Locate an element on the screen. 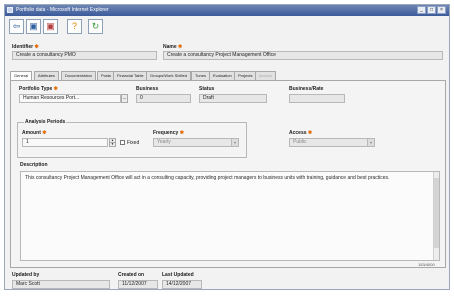 Image resolution: width=454 pixels, height=296 pixels. description-label: Description is located at coordinates (34, 165).